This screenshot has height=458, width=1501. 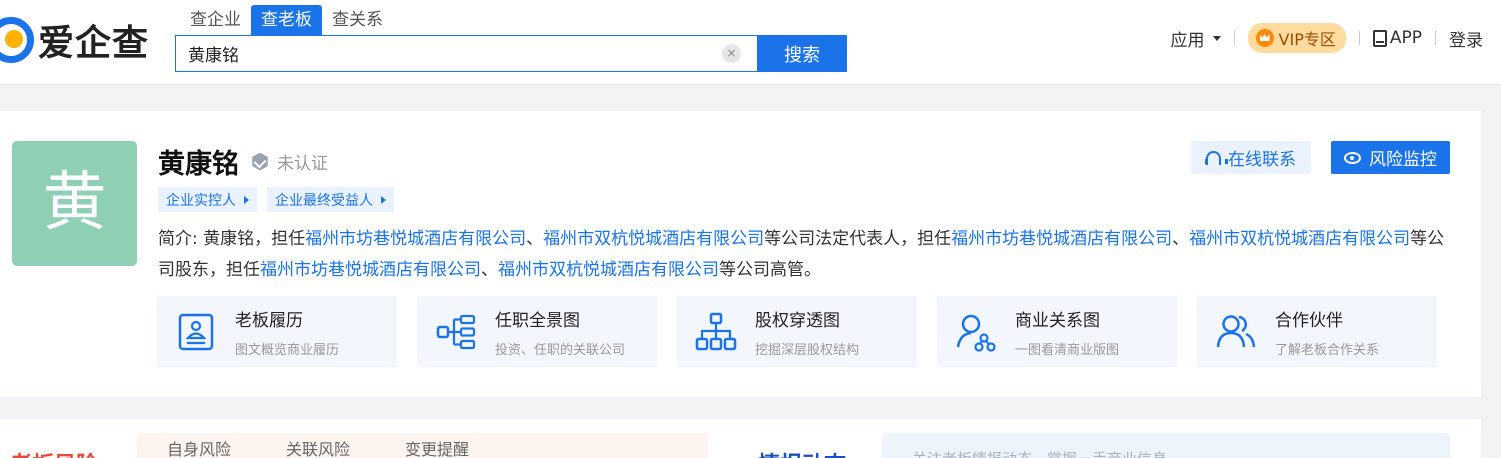 I want to click on feature-business-relation: 商业关系图 一图看清商业版图, so click(x=1057, y=331).